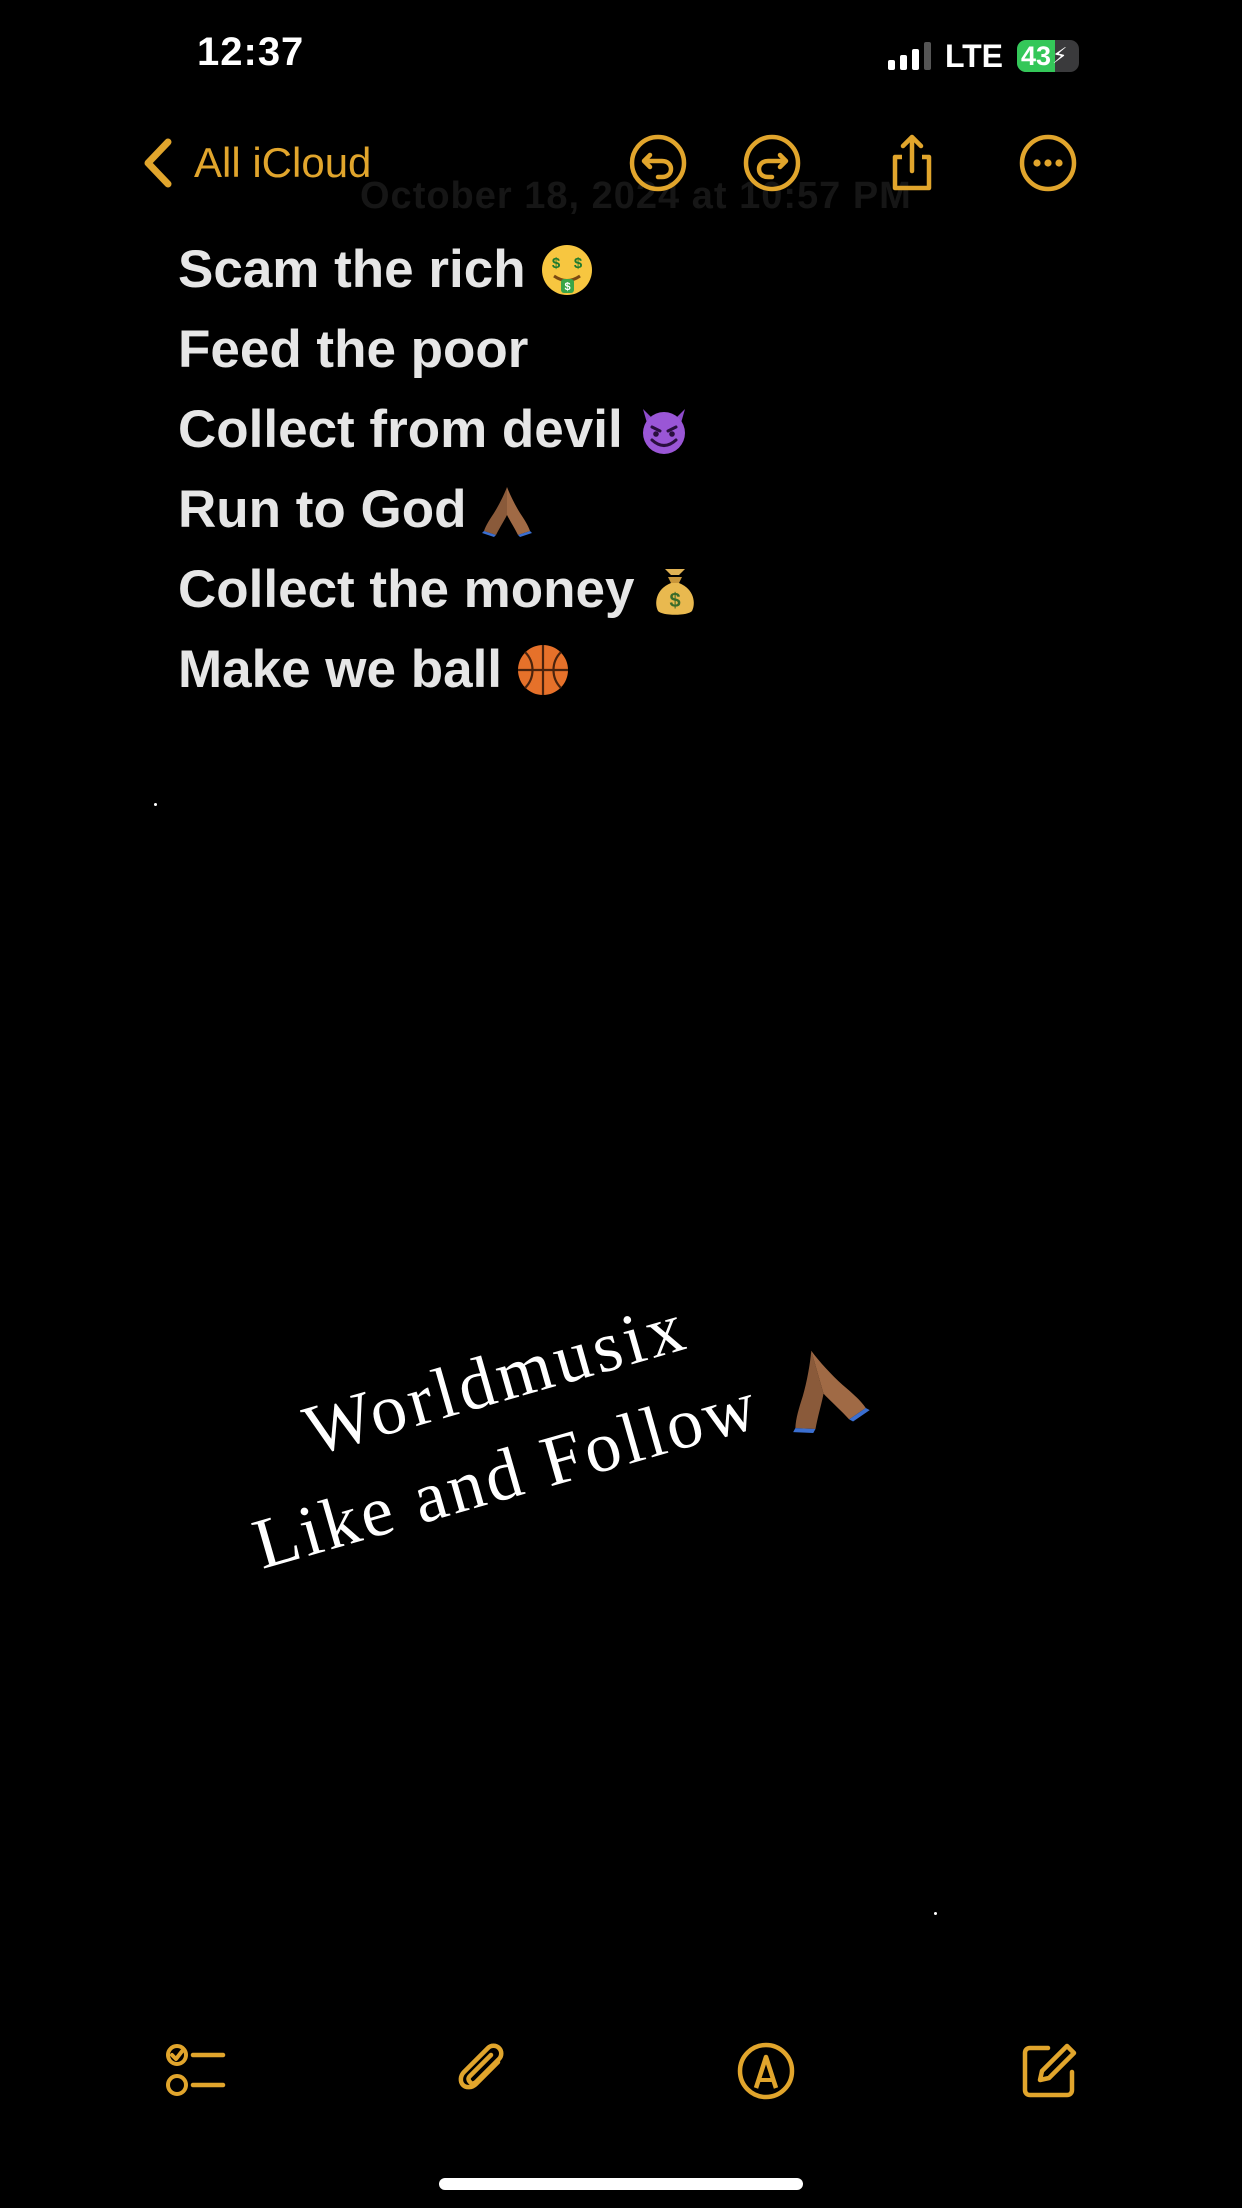  I want to click on note-line: Feed the poor, so click(628, 350).